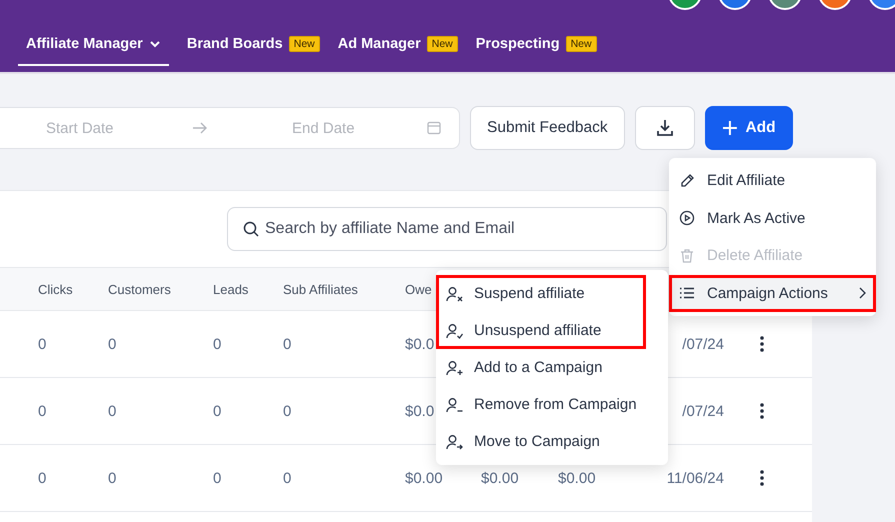  What do you see at coordinates (80, 128) in the screenshot?
I see `start-date-placeholder: Start Date` at bounding box center [80, 128].